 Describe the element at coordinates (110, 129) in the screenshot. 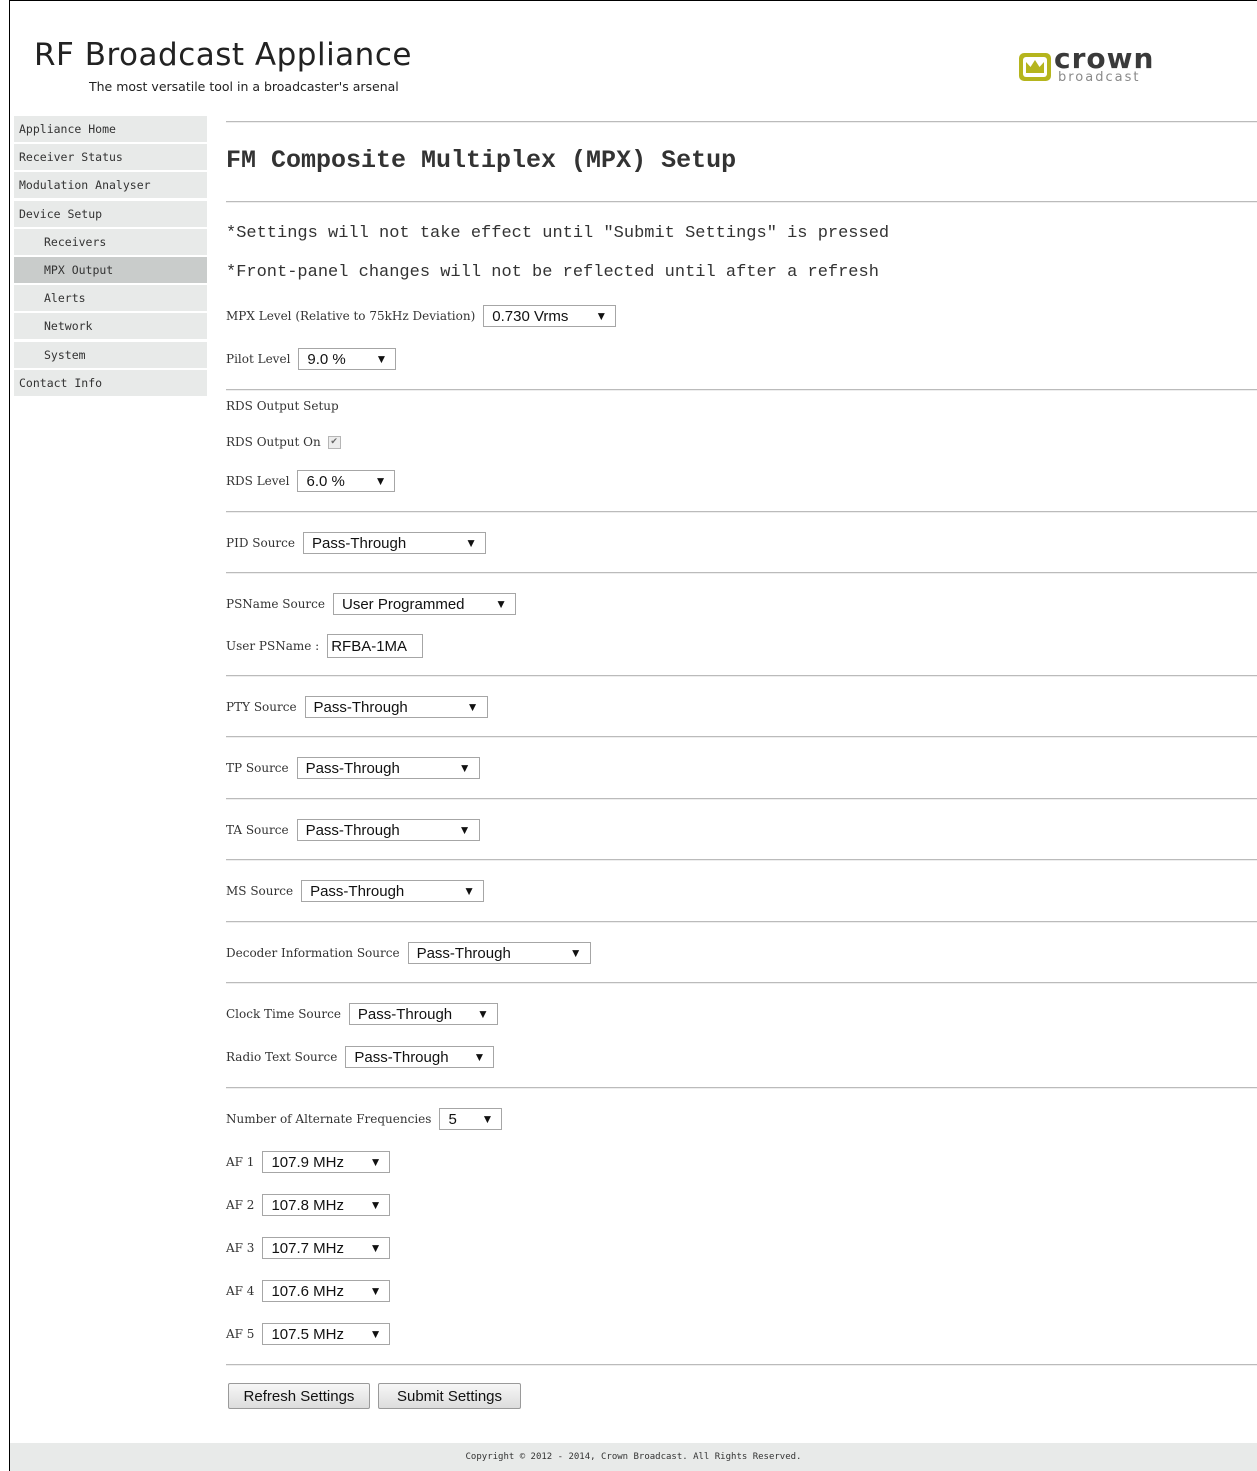

I see `sidebar-item-appliance-home: Appliance Home` at that location.